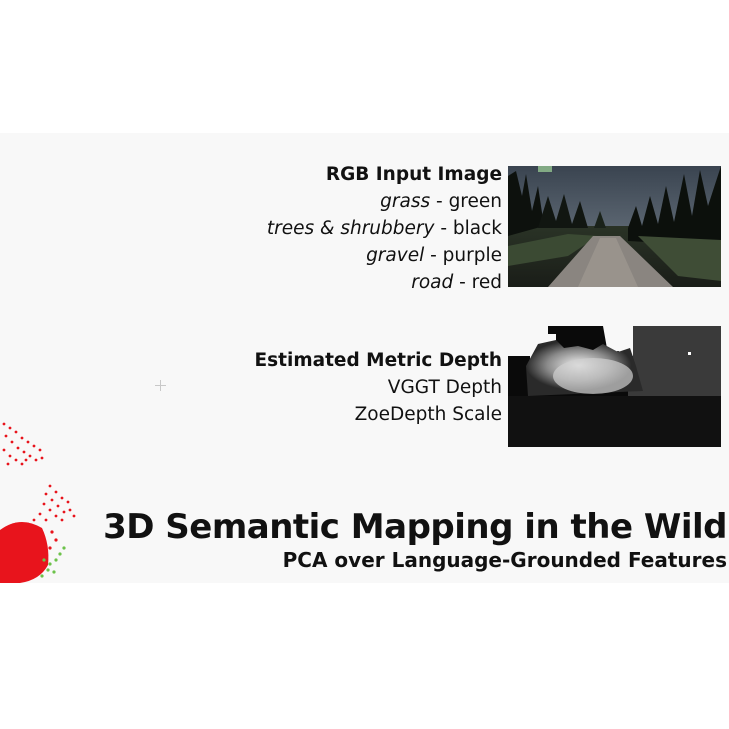 The image size is (729, 729). Describe the element at coordinates (444, 387) in the screenshot. I see `depth-line-vggt: VGGT Depth` at that location.